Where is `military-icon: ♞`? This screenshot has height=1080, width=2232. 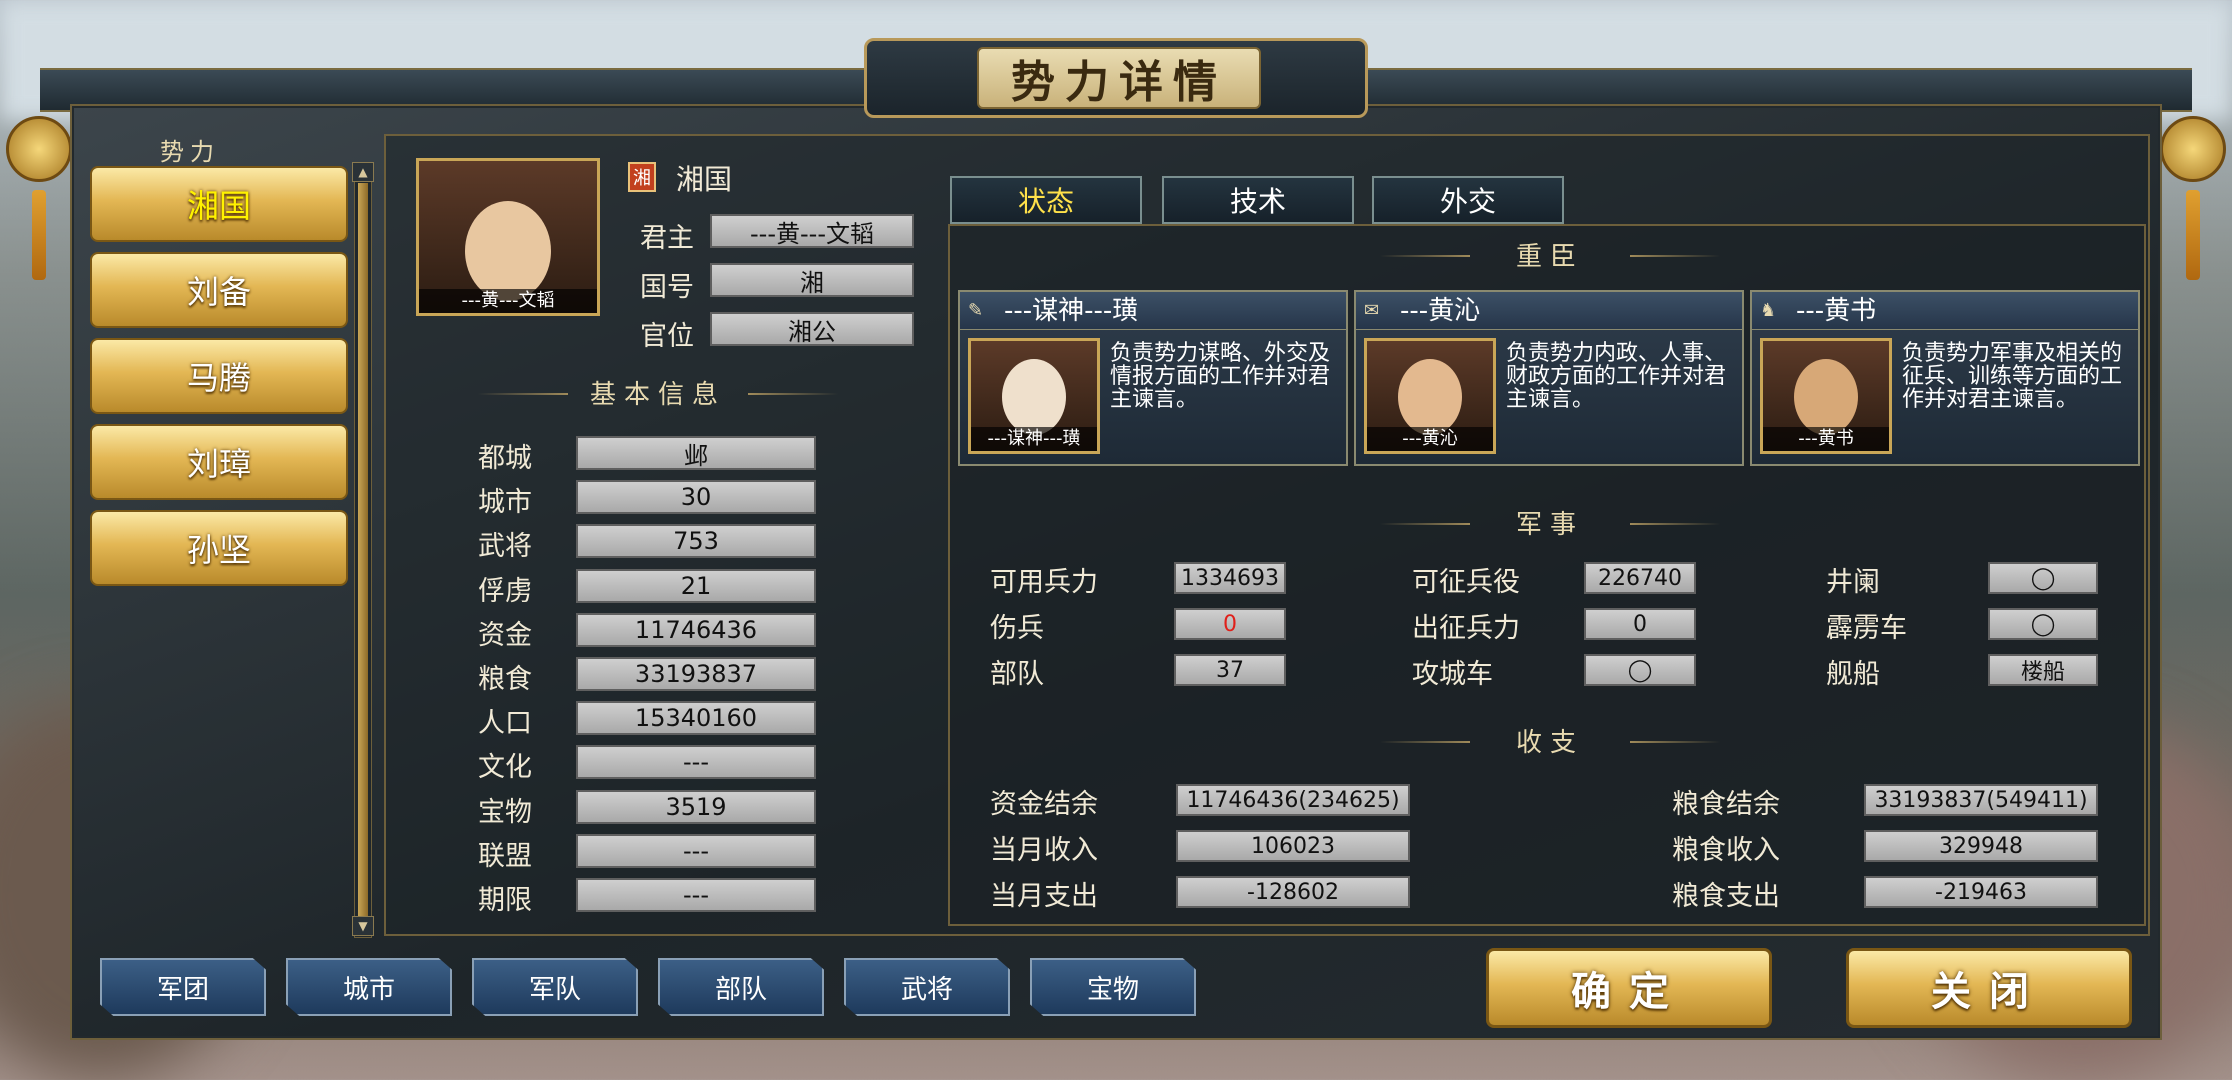 military-icon: ♞ is located at coordinates (1768, 310).